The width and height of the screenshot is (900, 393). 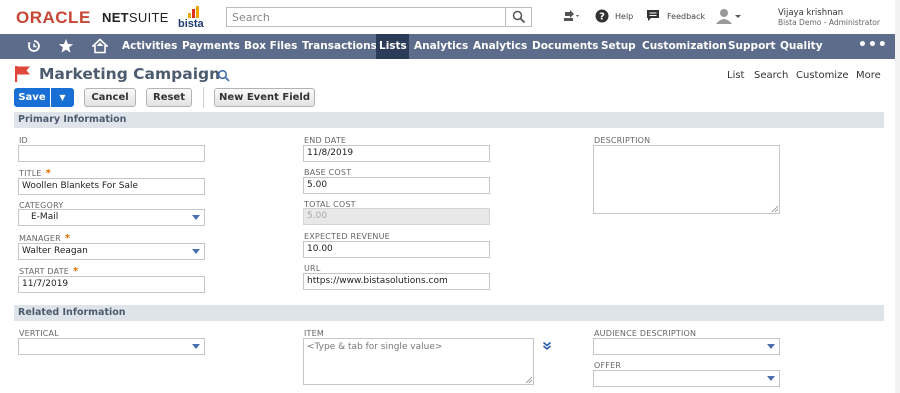 What do you see at coordinates (196, 217) in the screenshot?
I see `category-chevron-down-icon` at bounding box center [196, 217].